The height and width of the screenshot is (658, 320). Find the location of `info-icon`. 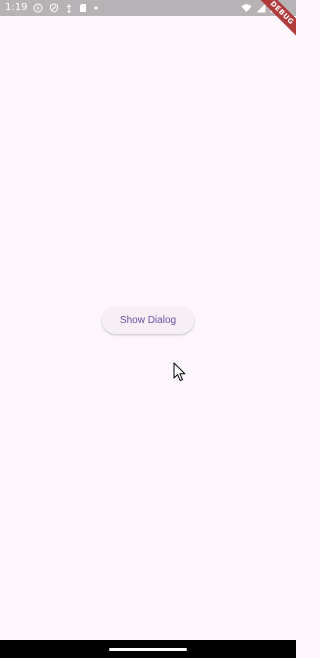

info-icon is located at coordinates (38, 8).